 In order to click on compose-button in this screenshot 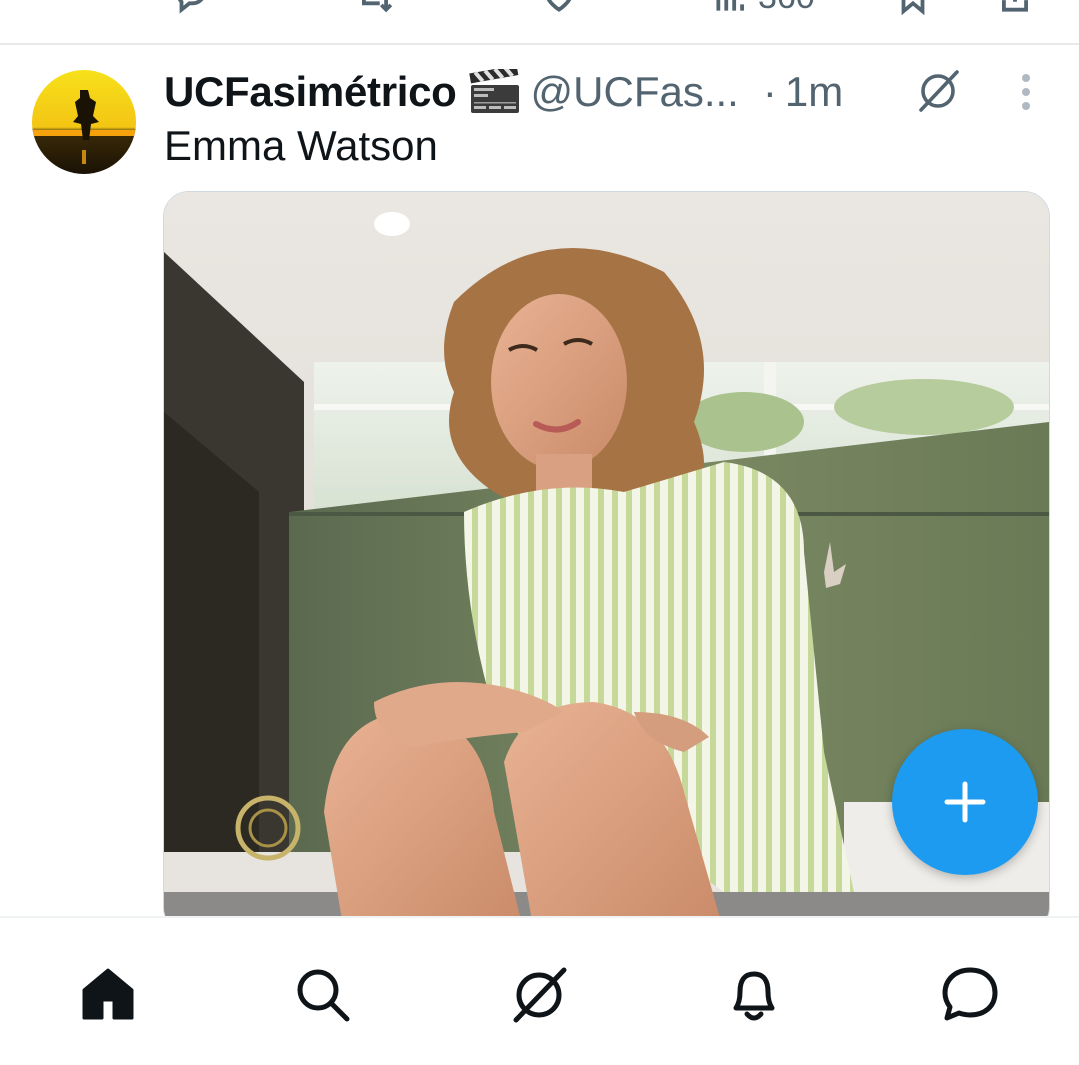, I will do `click(965, 802)`.